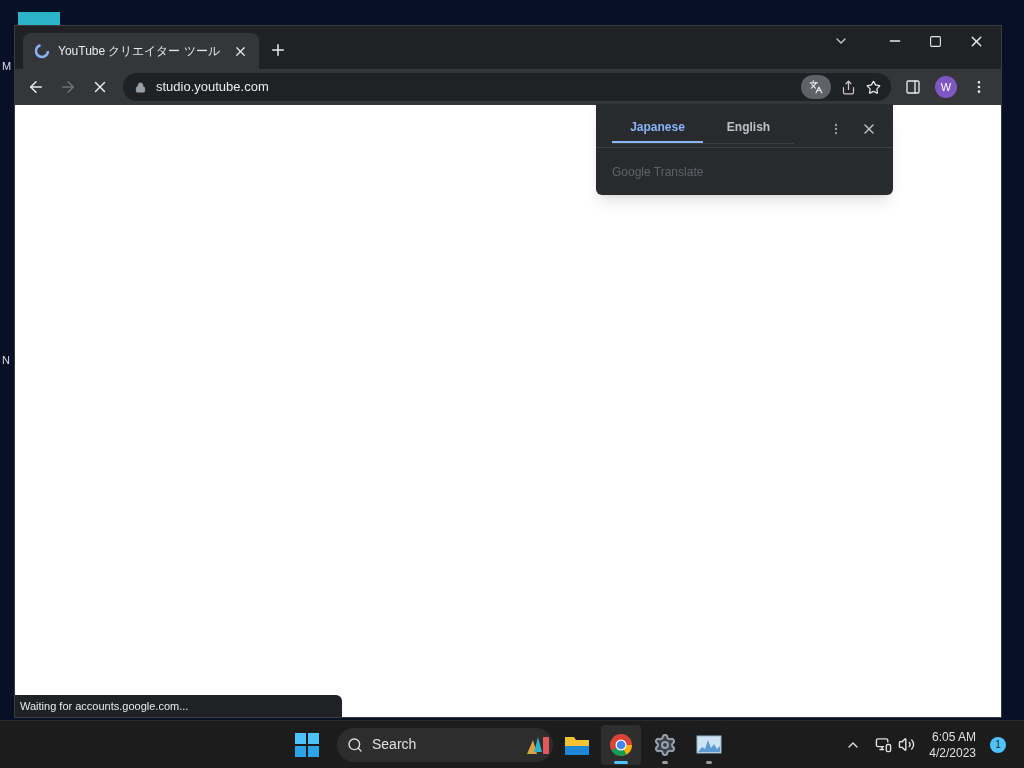 This screenshot has height=768, width=1024. I want to click on lock-icon, so click(140, 87).